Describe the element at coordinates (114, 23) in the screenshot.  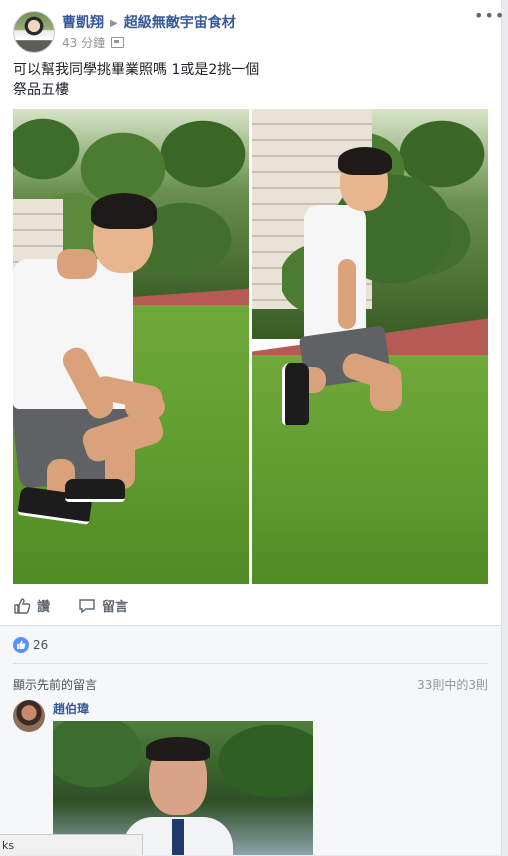
I see `arrow-right-icon: ▶` at that location.